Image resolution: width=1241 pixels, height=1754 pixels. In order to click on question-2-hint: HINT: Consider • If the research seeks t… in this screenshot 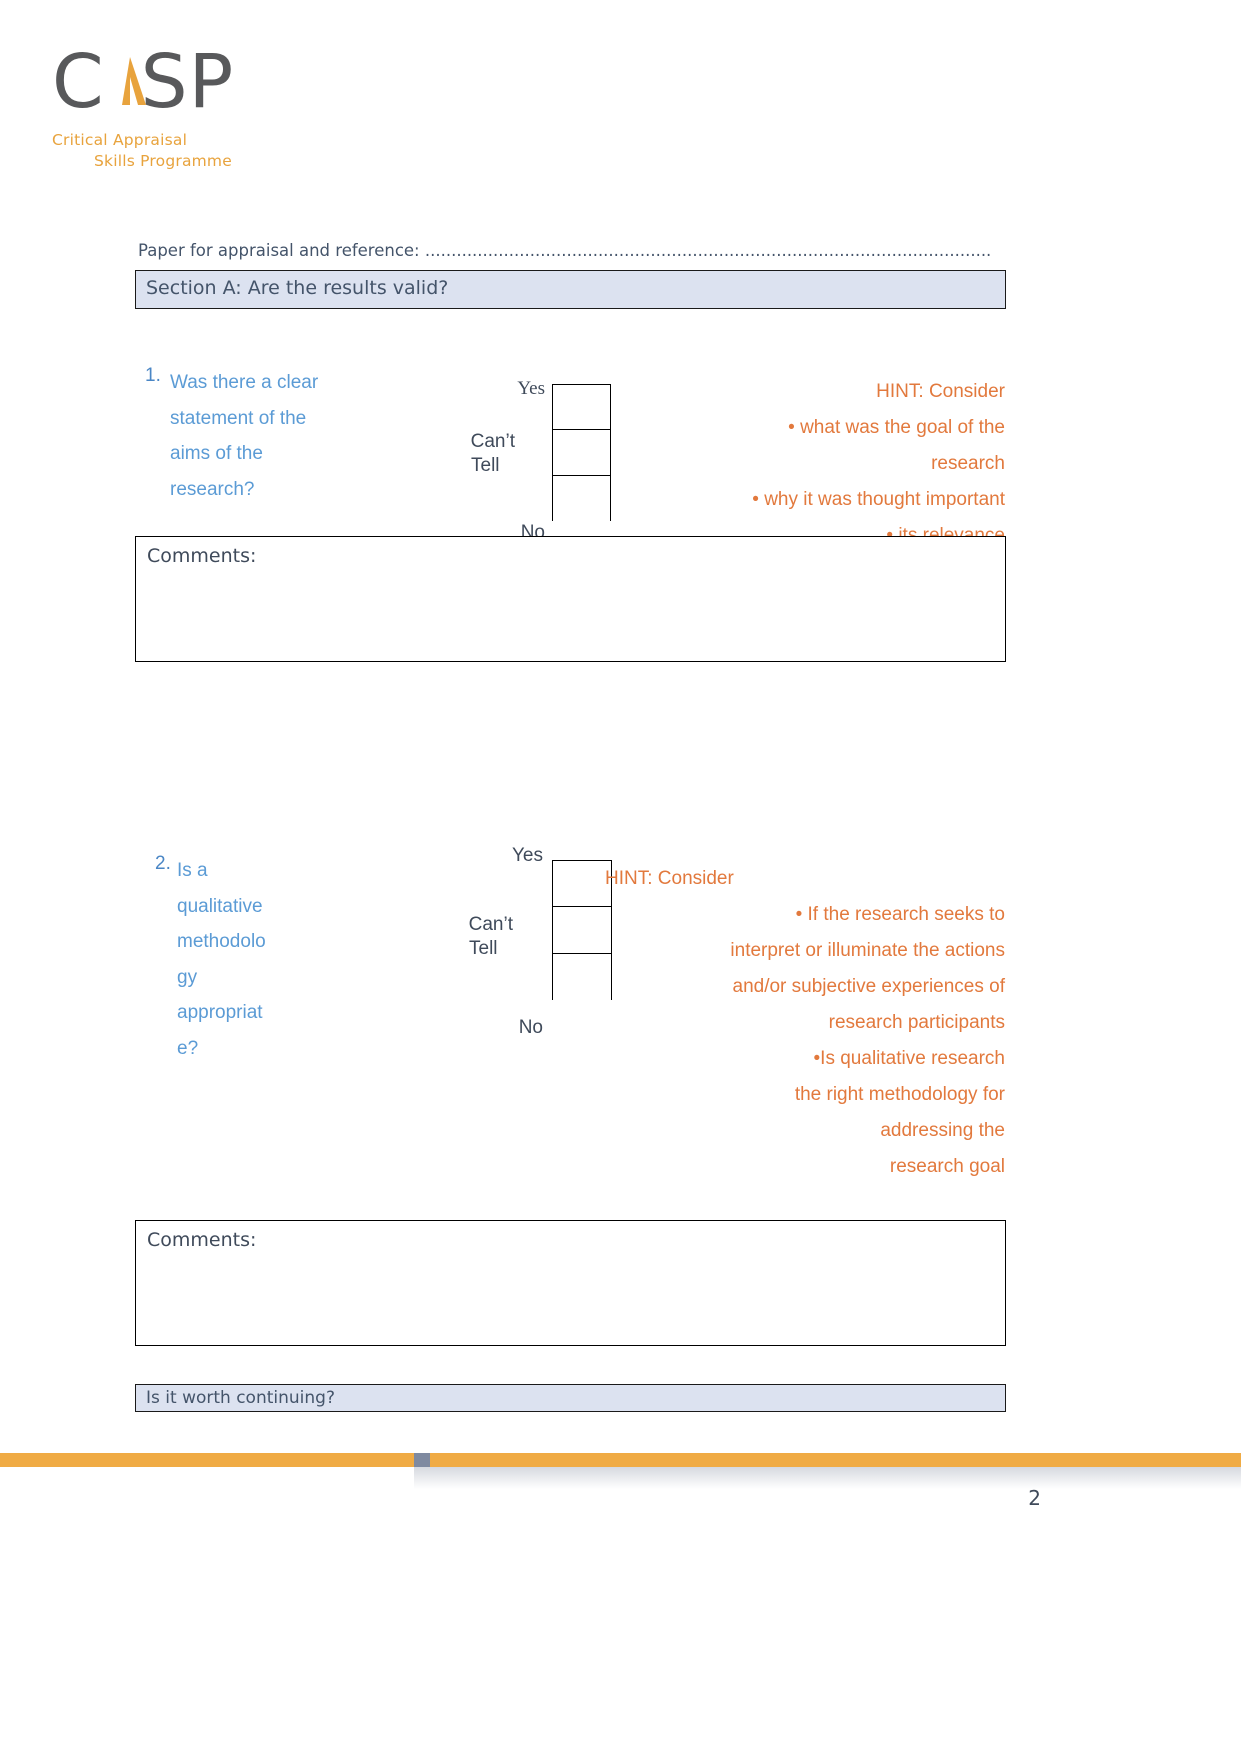, I will do `click(805, 1023)`.